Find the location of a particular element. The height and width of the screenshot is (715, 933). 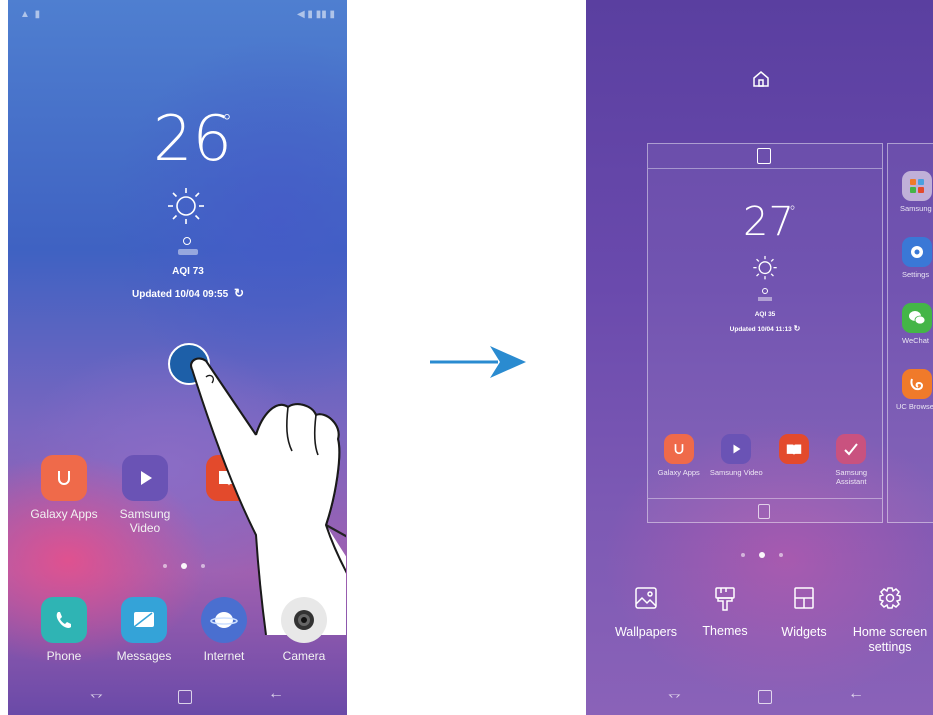

apps-screen-icon is located at coordinates (764, 156).